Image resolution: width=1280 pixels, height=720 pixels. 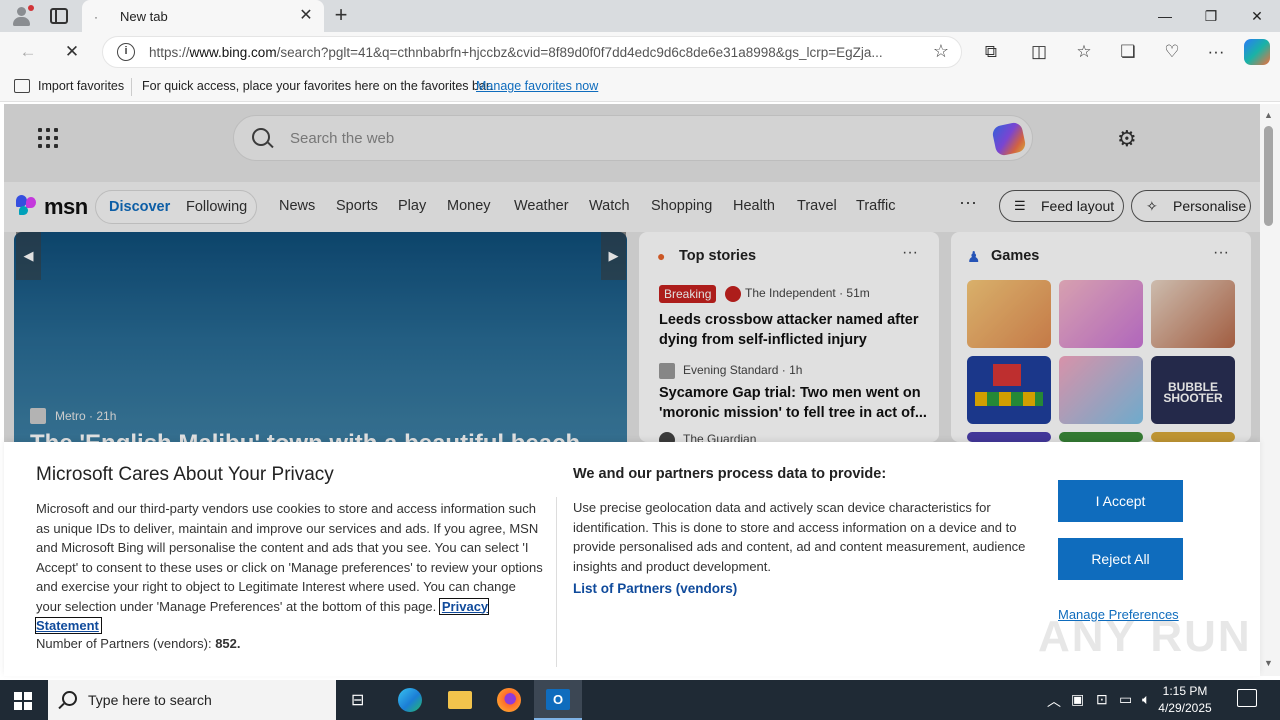 I want to click on system-clock: 1:15 PM 4/29/2025, so click(x=1185, y=700).